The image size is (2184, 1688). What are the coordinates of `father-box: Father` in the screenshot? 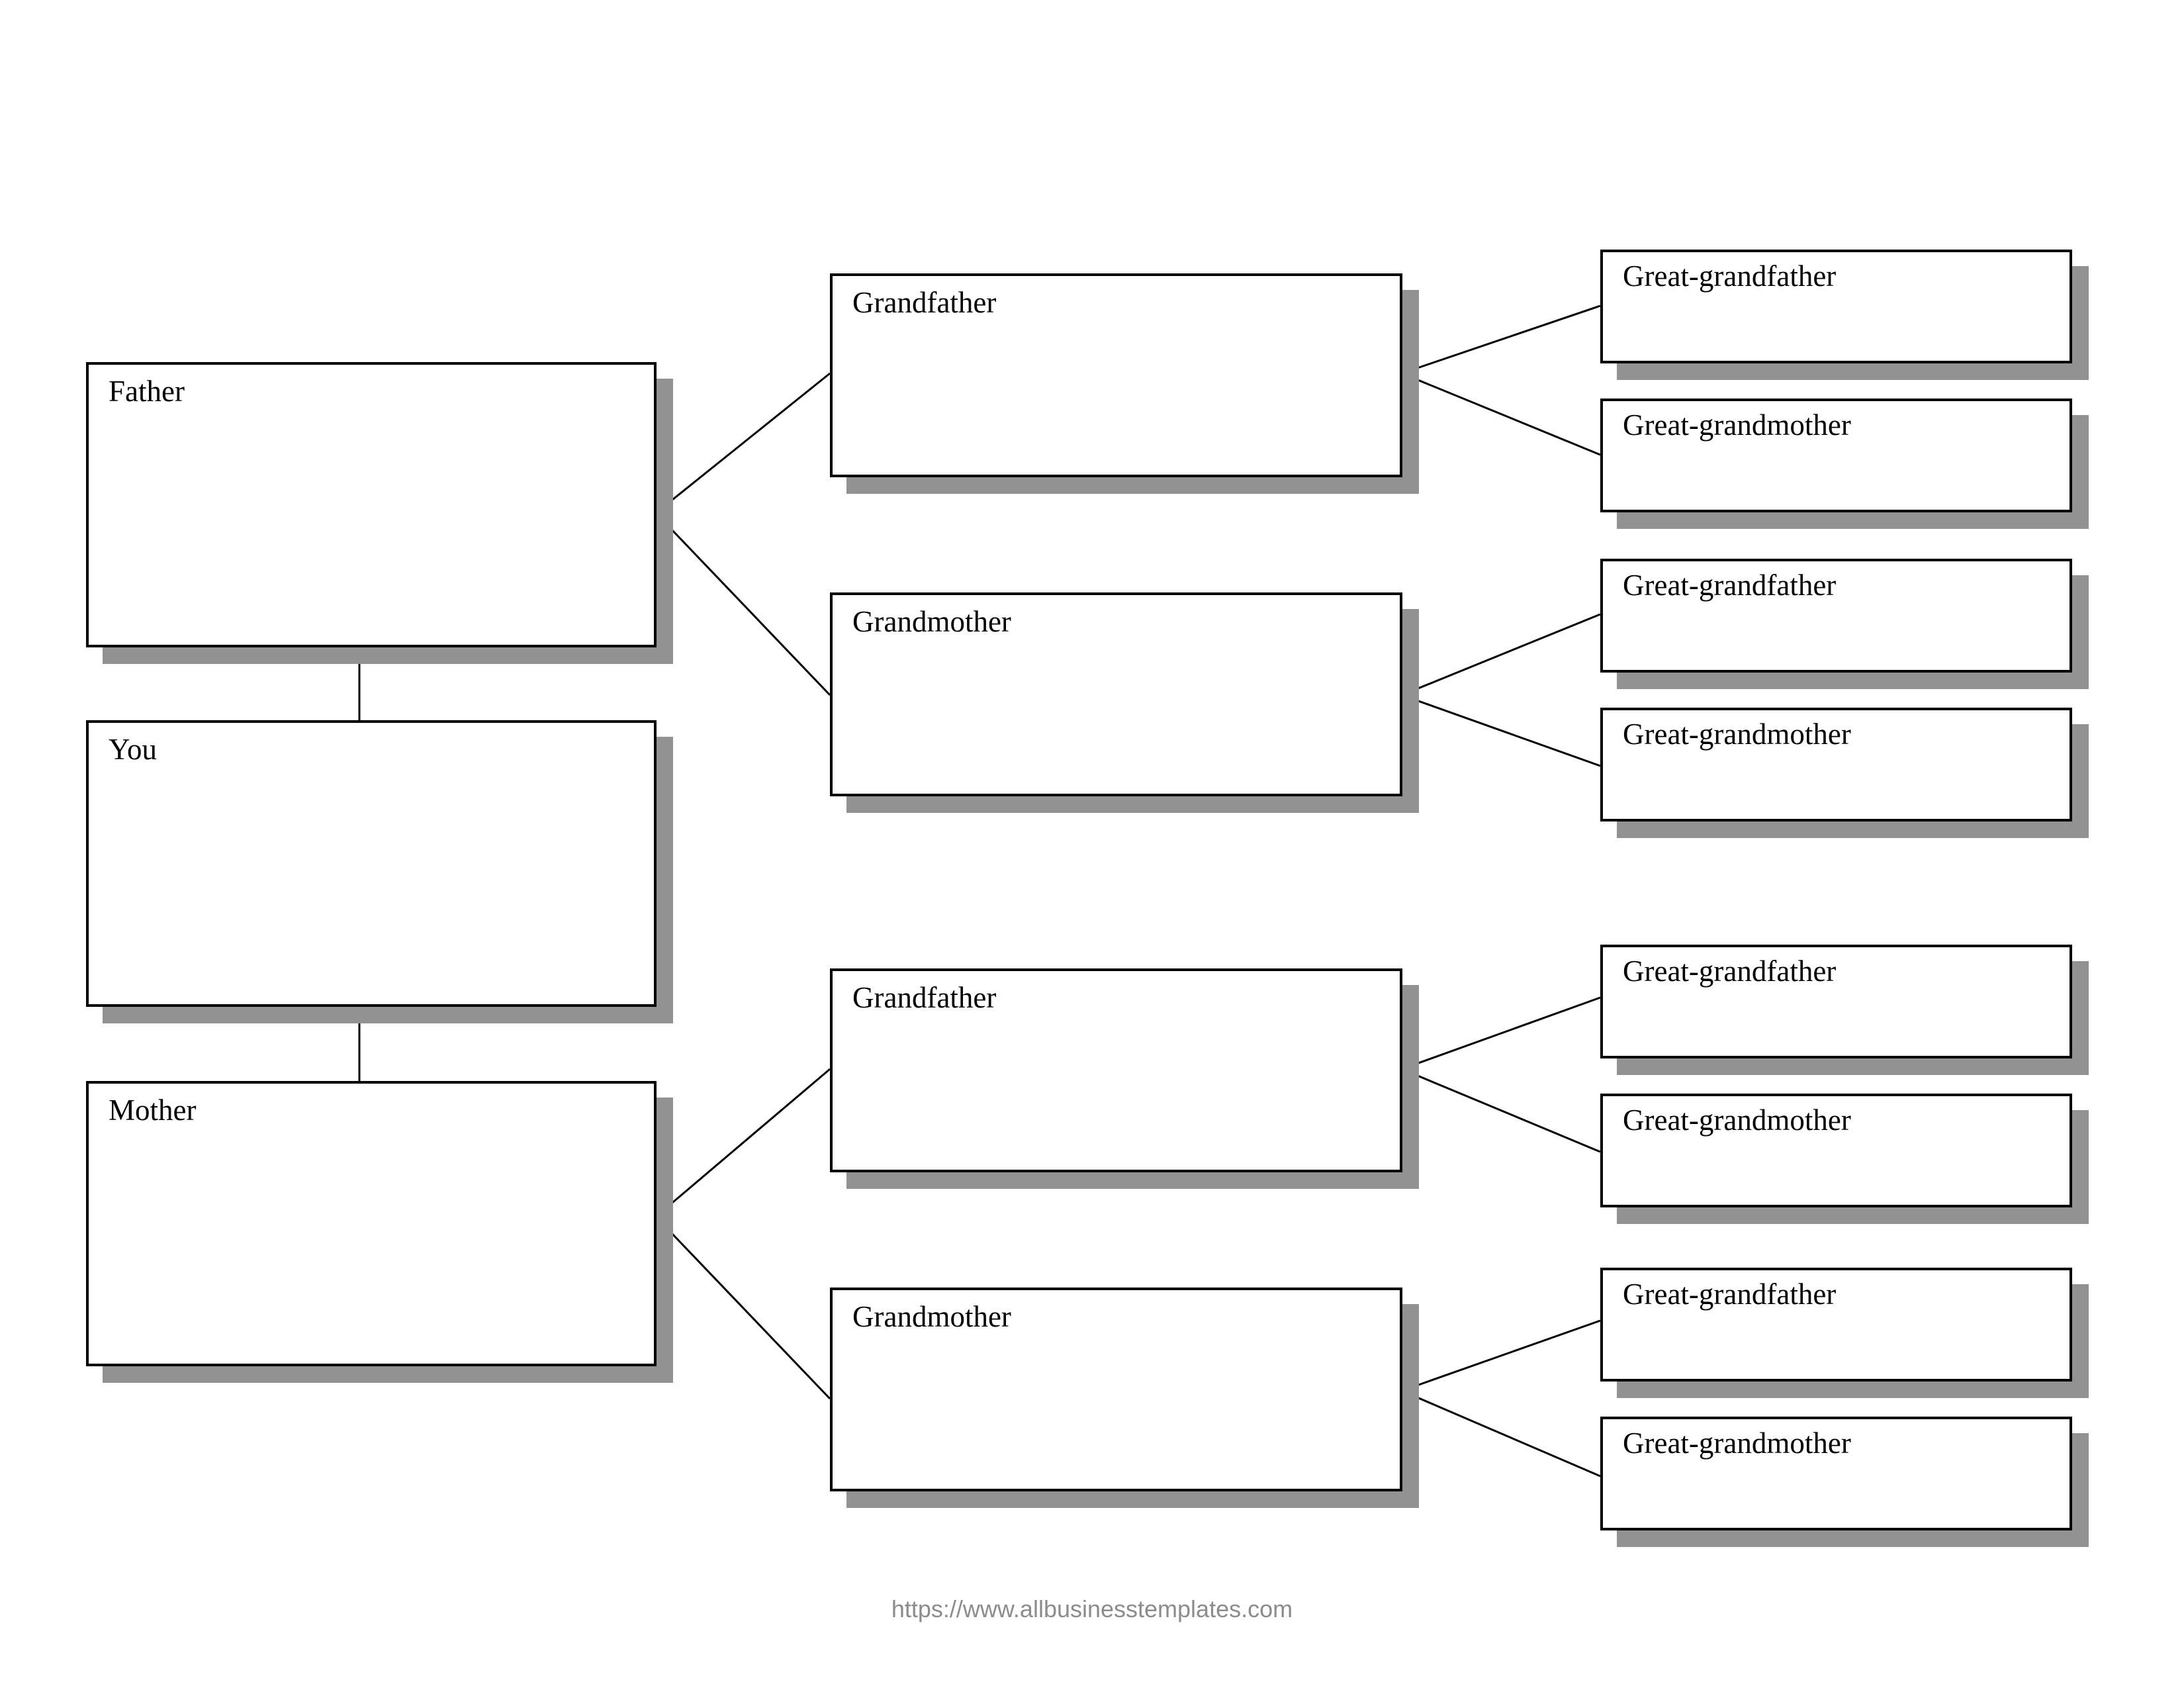 It's located at (371, 504).